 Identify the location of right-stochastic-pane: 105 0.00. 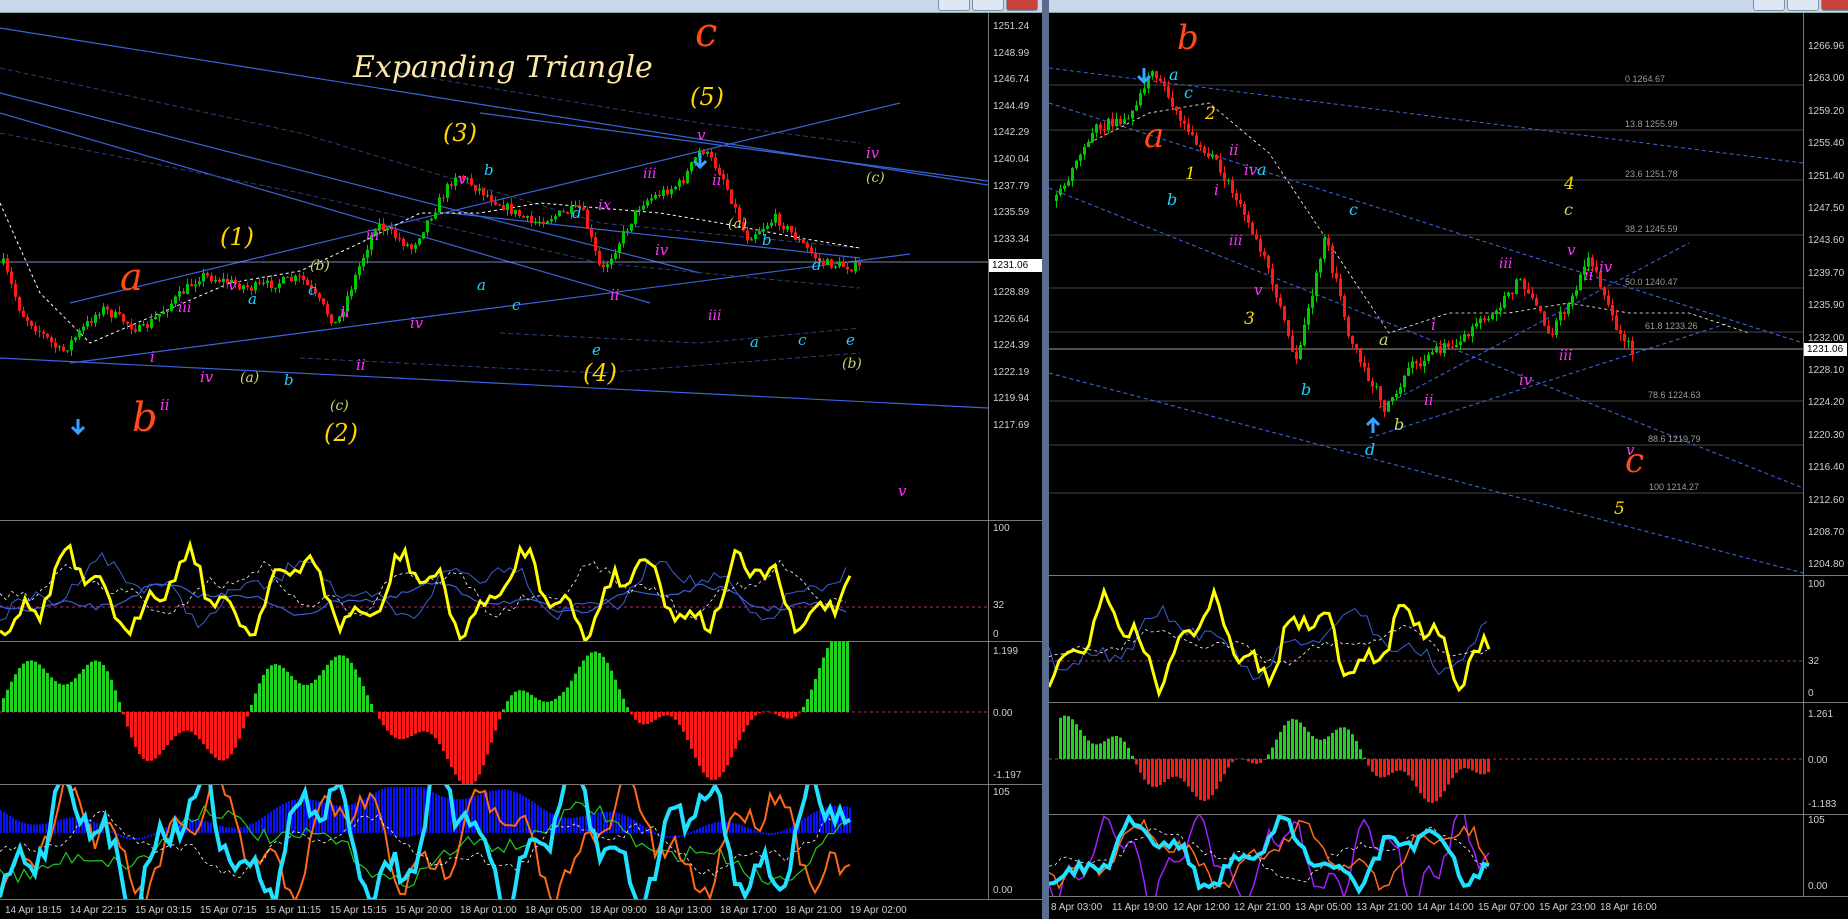
(1448, 856).